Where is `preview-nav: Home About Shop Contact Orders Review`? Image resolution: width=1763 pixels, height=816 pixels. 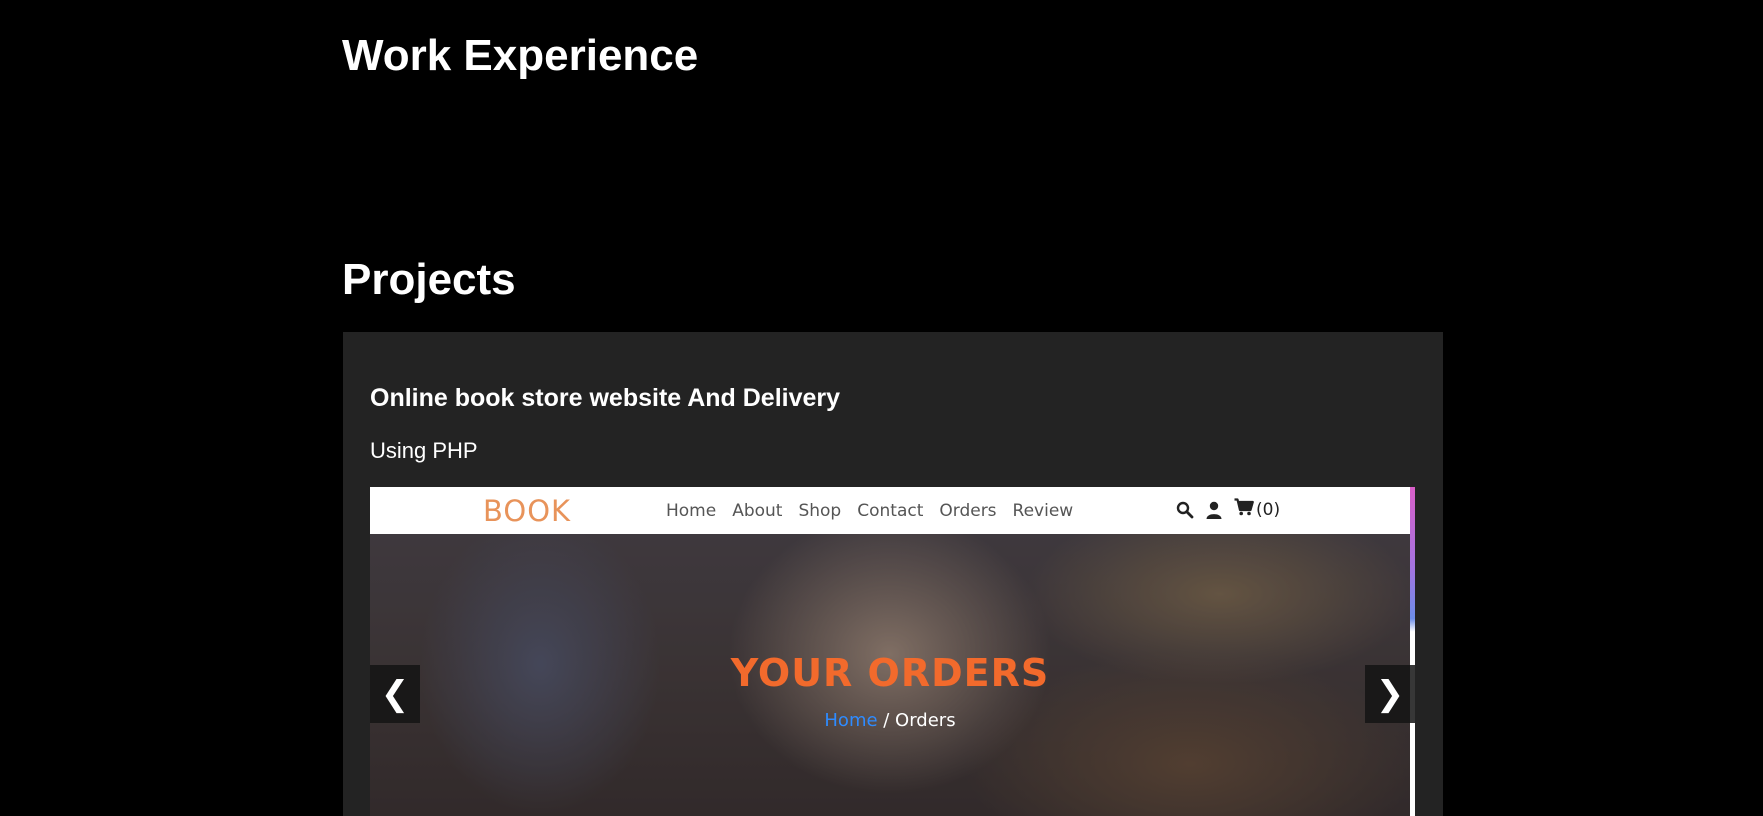 preview-nav: Home About Shop Contact Orders Review is located at coordinates (869, 511).